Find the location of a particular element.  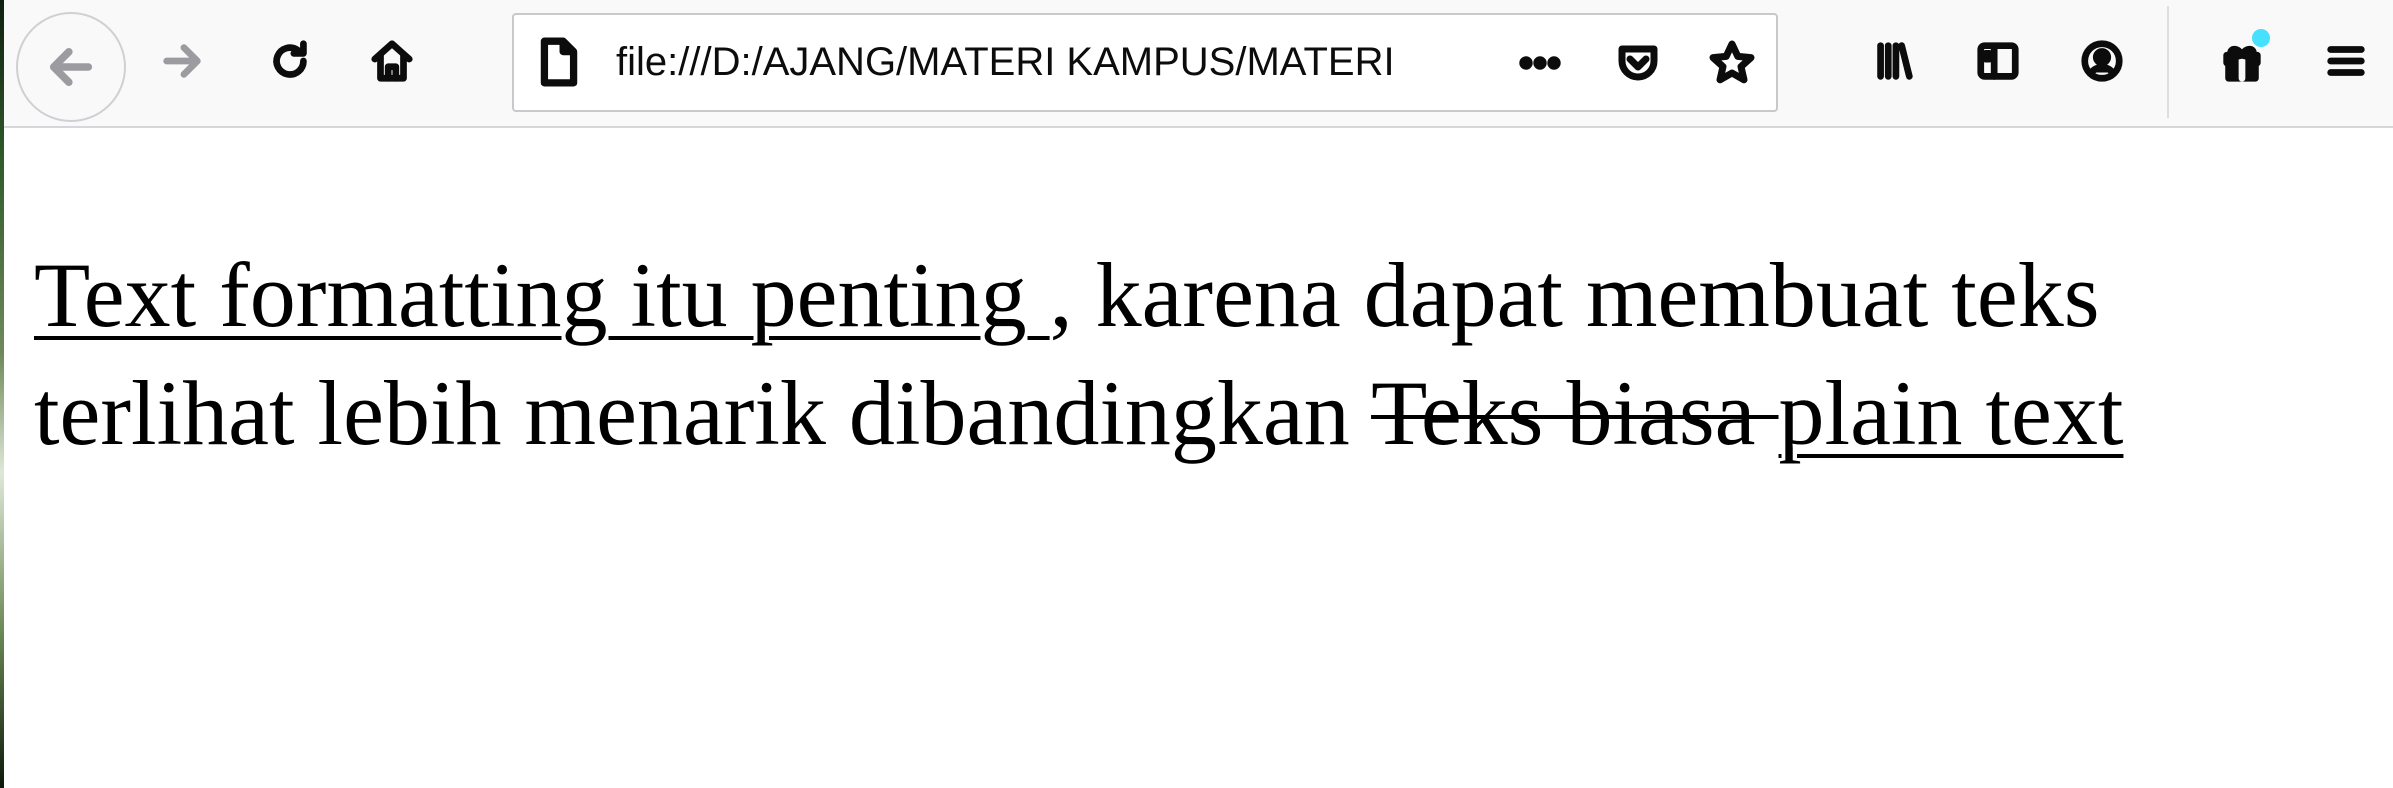

page-icon is located at coordinates (559, 62).